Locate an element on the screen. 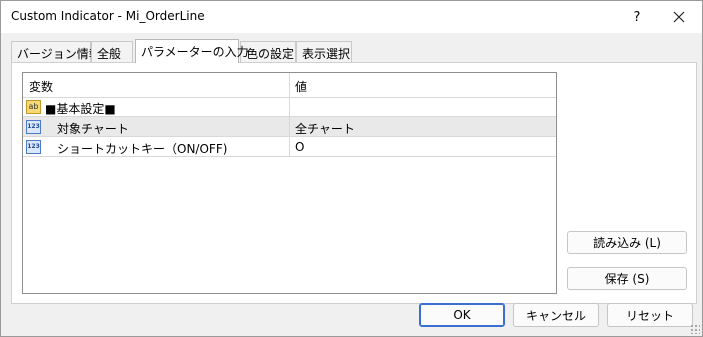 The width and height of the screenshot is (703, 337). group-row: ab ■基本設定■ is located at coordinates (289, 107).